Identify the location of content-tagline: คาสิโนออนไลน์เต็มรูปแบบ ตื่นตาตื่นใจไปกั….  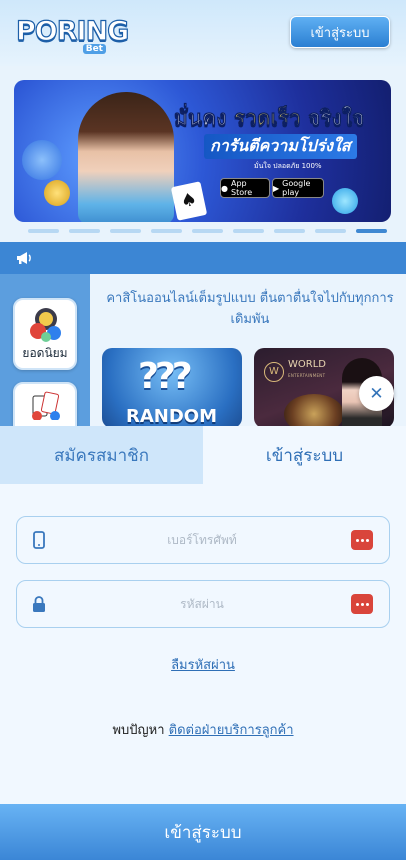
(250, 309).